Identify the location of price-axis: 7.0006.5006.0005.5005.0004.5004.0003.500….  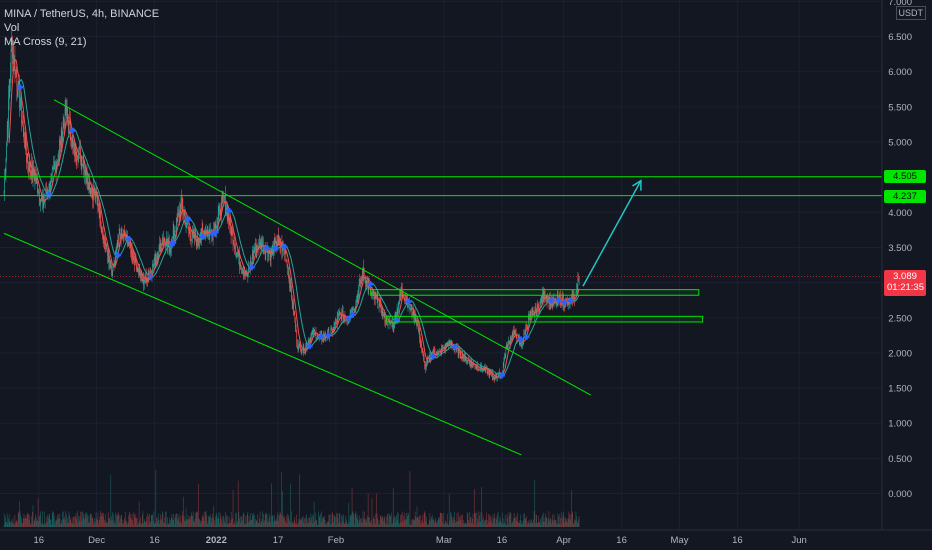
(896, 265).